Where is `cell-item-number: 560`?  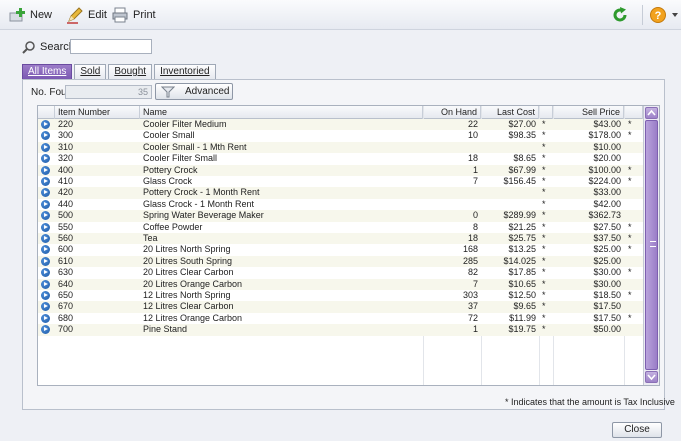 cell-item-number: 560 is located at coordinates (66, 238).